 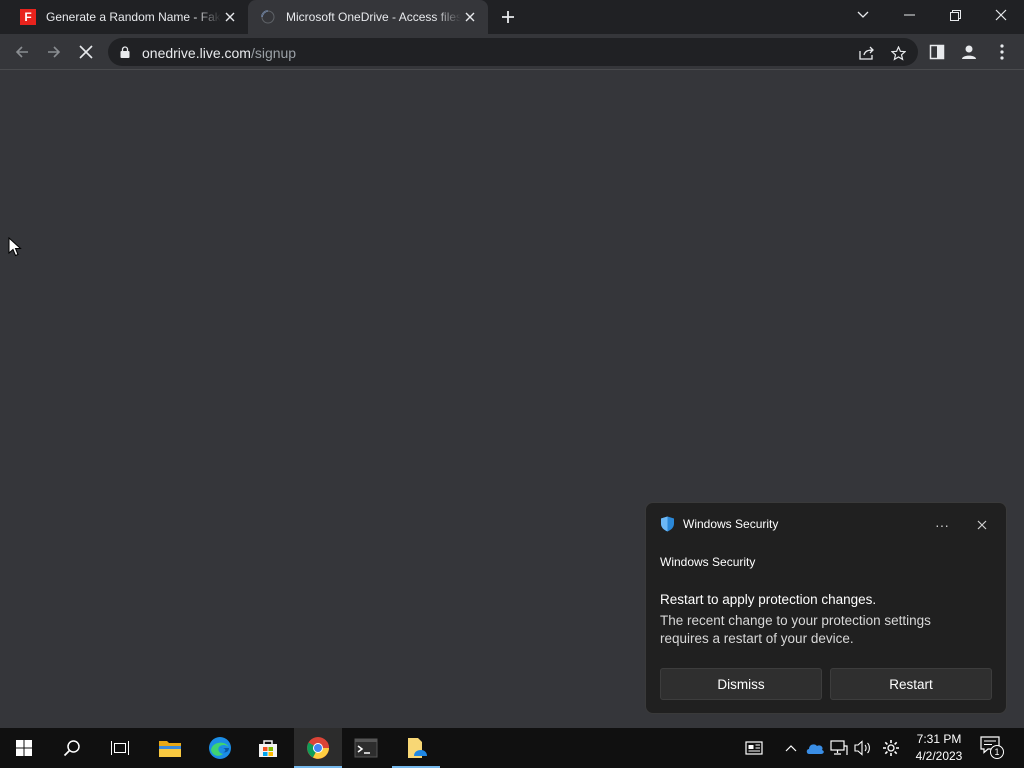 What do you see at coordinates (942, 525) in the screenshot?
I see `more-options-icon: ···` at bounding box center [942, 525].